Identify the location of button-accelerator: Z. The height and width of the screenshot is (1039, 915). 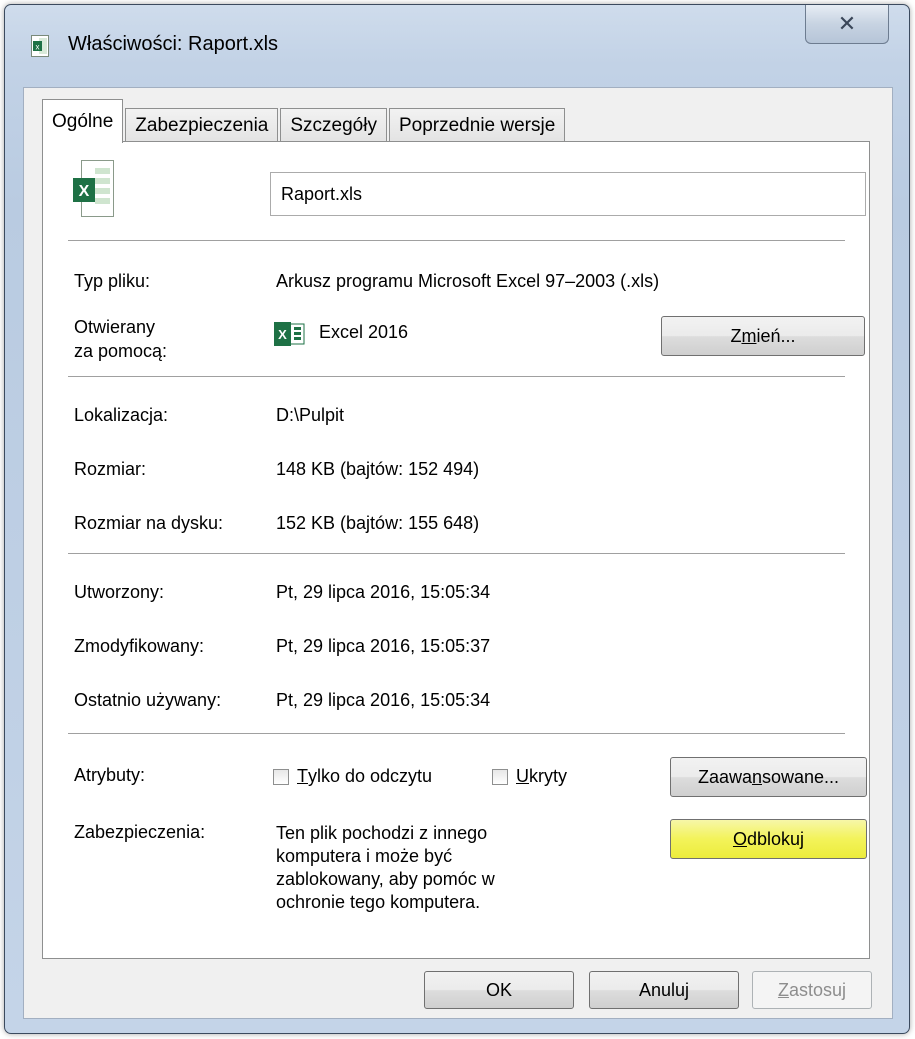
(783, 989).